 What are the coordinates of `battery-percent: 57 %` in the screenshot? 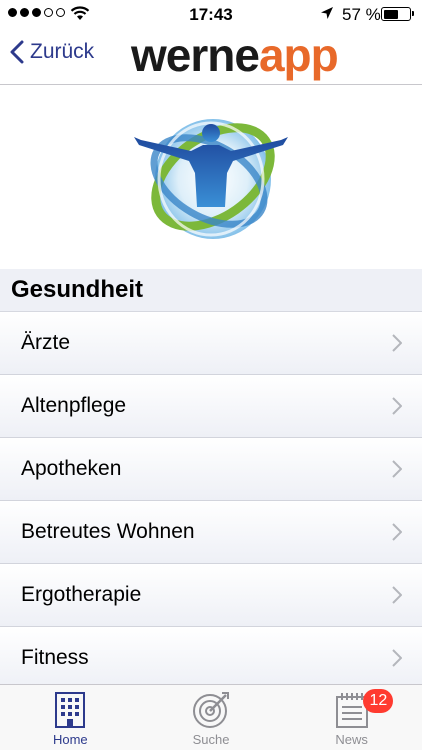 It's located at (361, 14).